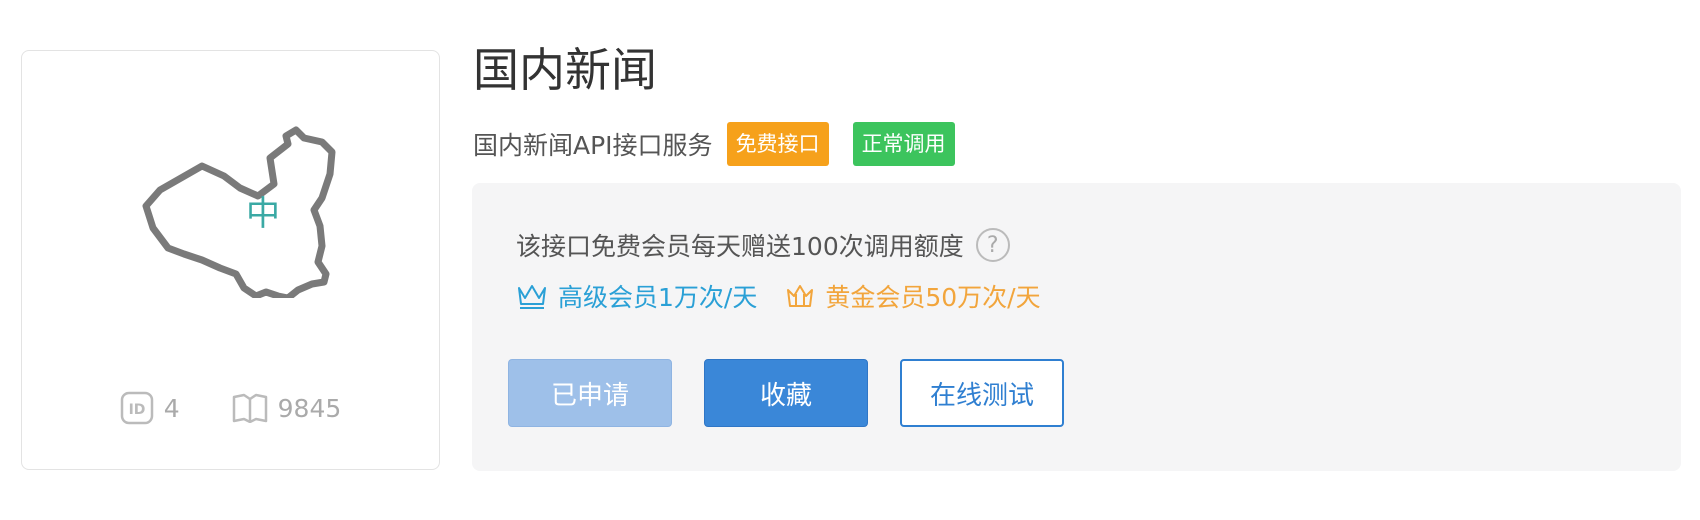 The image size is (1700, 520). Describe the element at coordinates (777, 144) in the screenshot. I see `free-api-badge: 免费接口` at that location.